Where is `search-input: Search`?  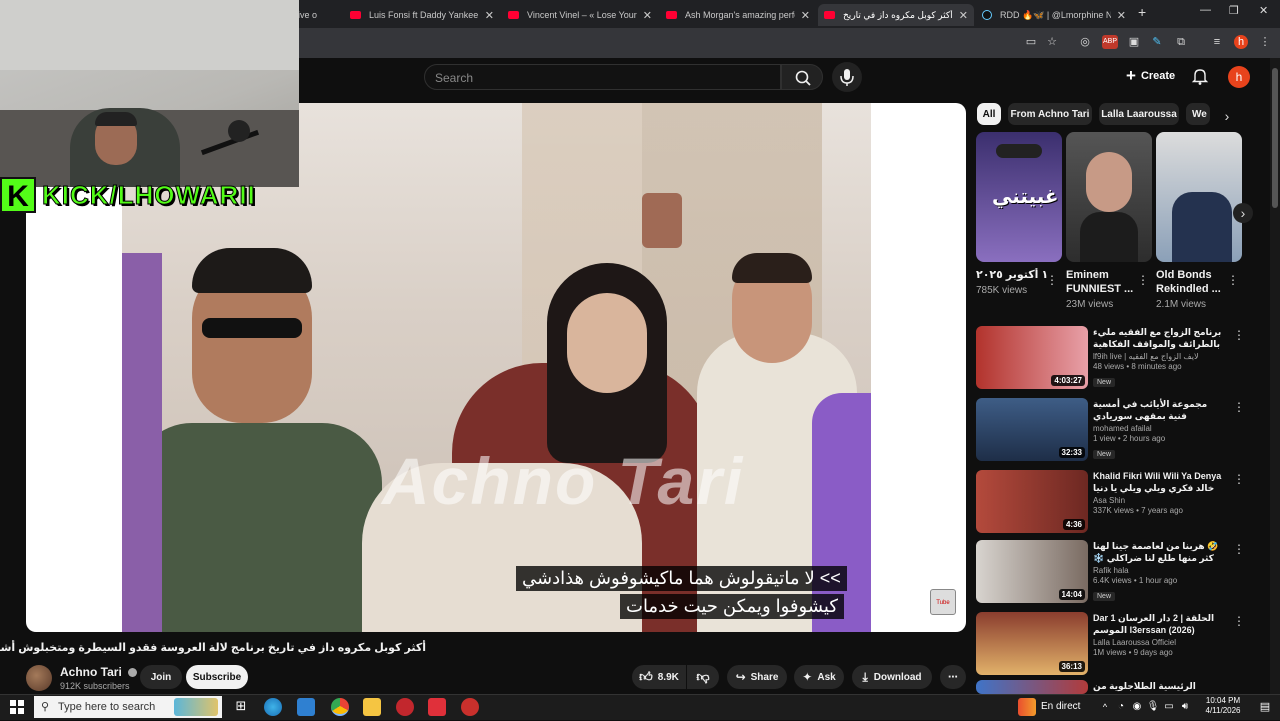
search-input: Search is located at coordinates (602, 77).